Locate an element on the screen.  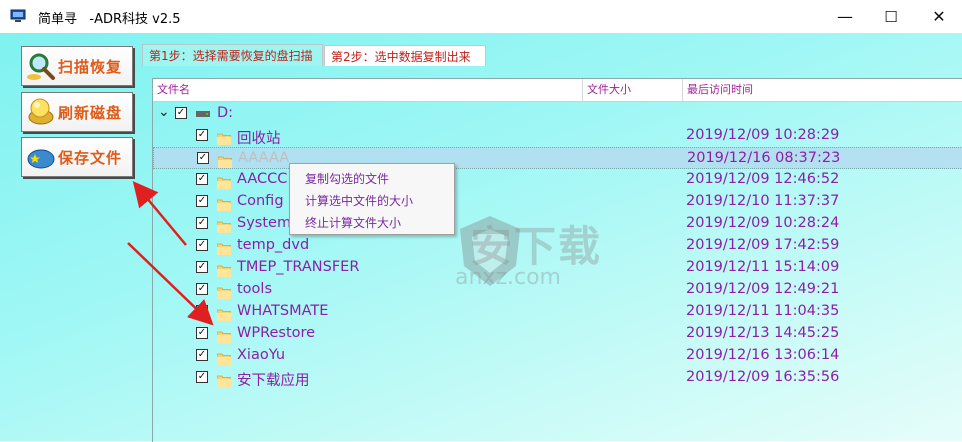
last-access-time: 2019/12/10 11:37:37 is located at coordinates (763, 201).